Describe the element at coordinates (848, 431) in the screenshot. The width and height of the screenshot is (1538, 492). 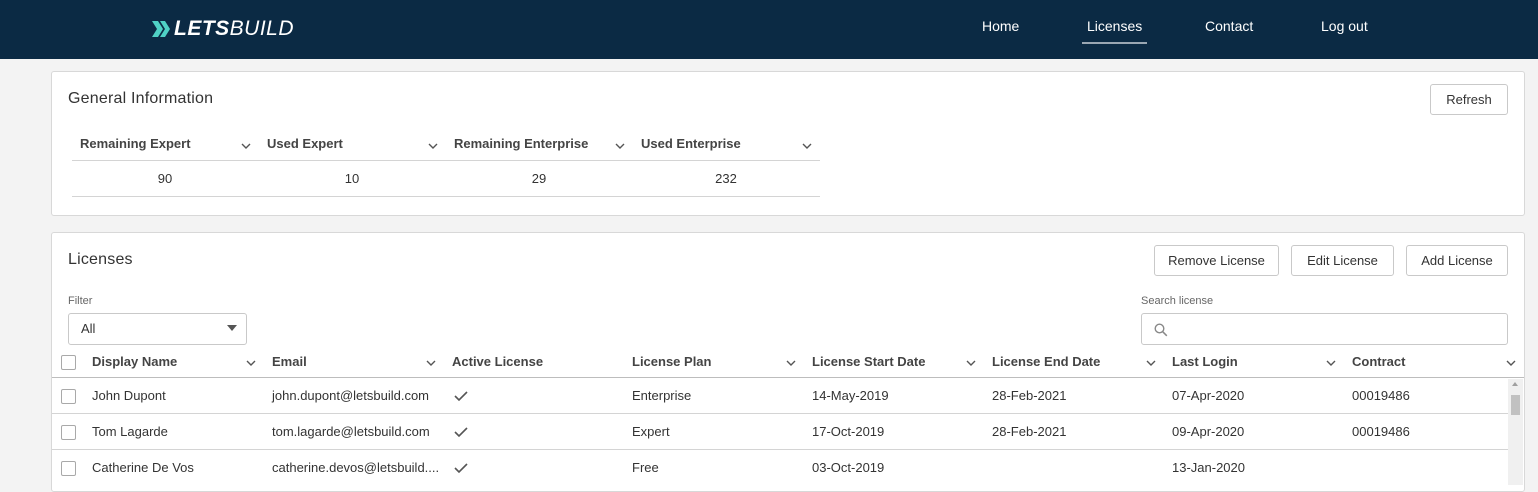
I see `cell-start-date: 17-Oct-2019` at that location.